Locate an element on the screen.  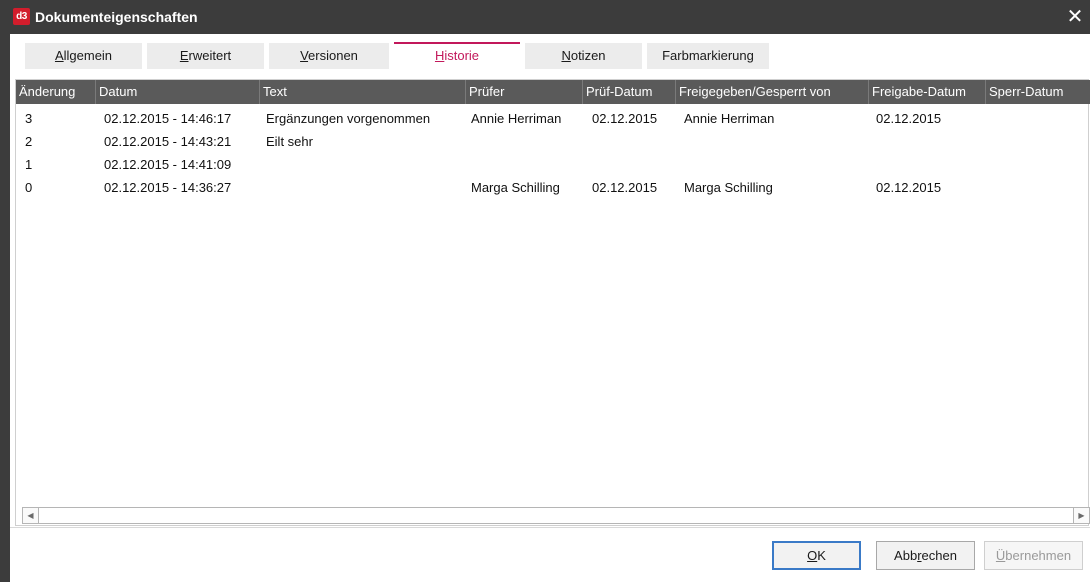
cell-aenderung: 2 is located at coordinates (29, 141).